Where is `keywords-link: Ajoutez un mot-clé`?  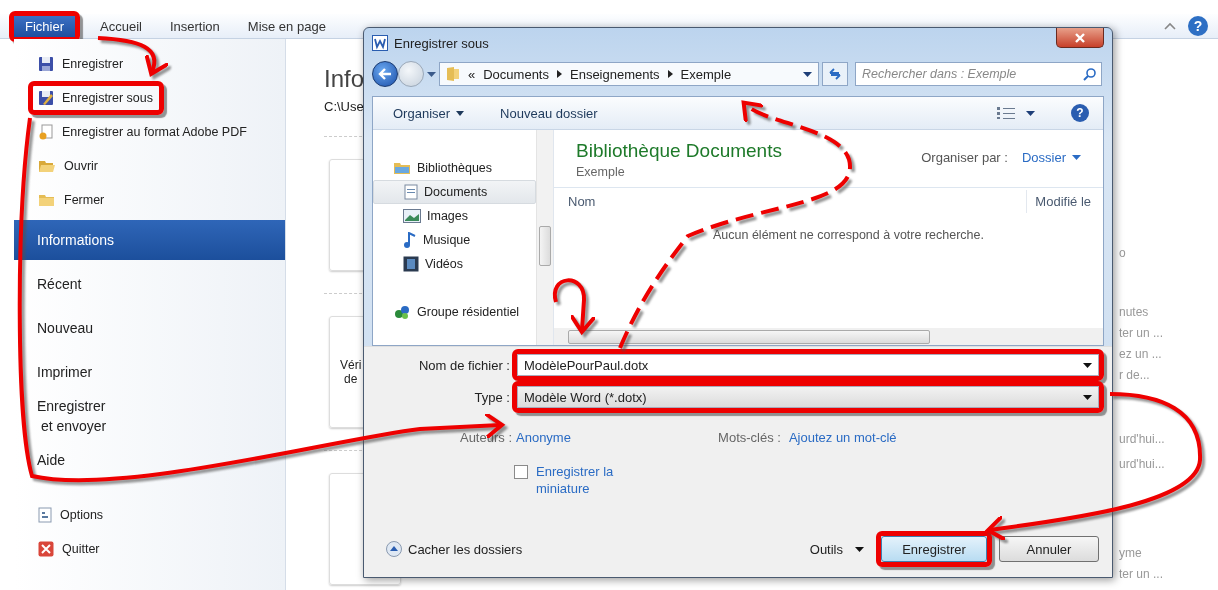
keywords-link: Ajoutez un mot-clé is located at coordinates (842, 437).